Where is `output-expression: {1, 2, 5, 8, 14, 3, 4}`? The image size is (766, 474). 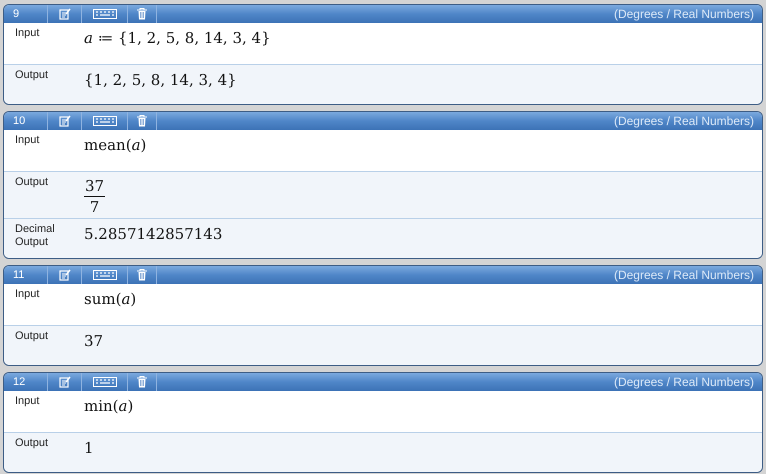 output-expression: {1, 2, 5, 8, 14, 3, 4} is located at coordinates (160, 80).